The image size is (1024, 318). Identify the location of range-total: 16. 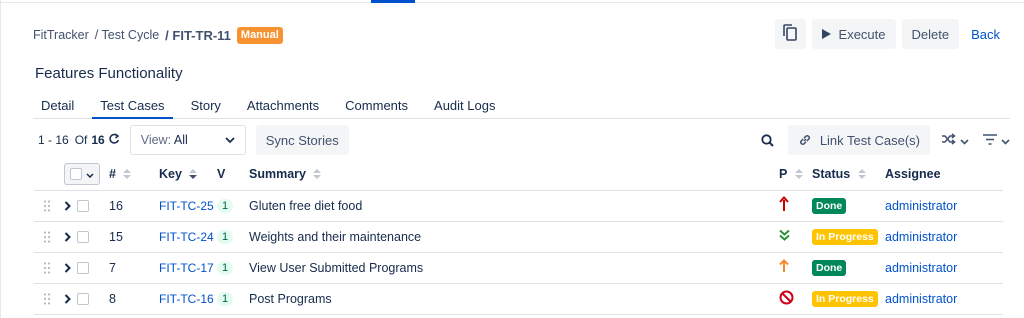
(98, 140).